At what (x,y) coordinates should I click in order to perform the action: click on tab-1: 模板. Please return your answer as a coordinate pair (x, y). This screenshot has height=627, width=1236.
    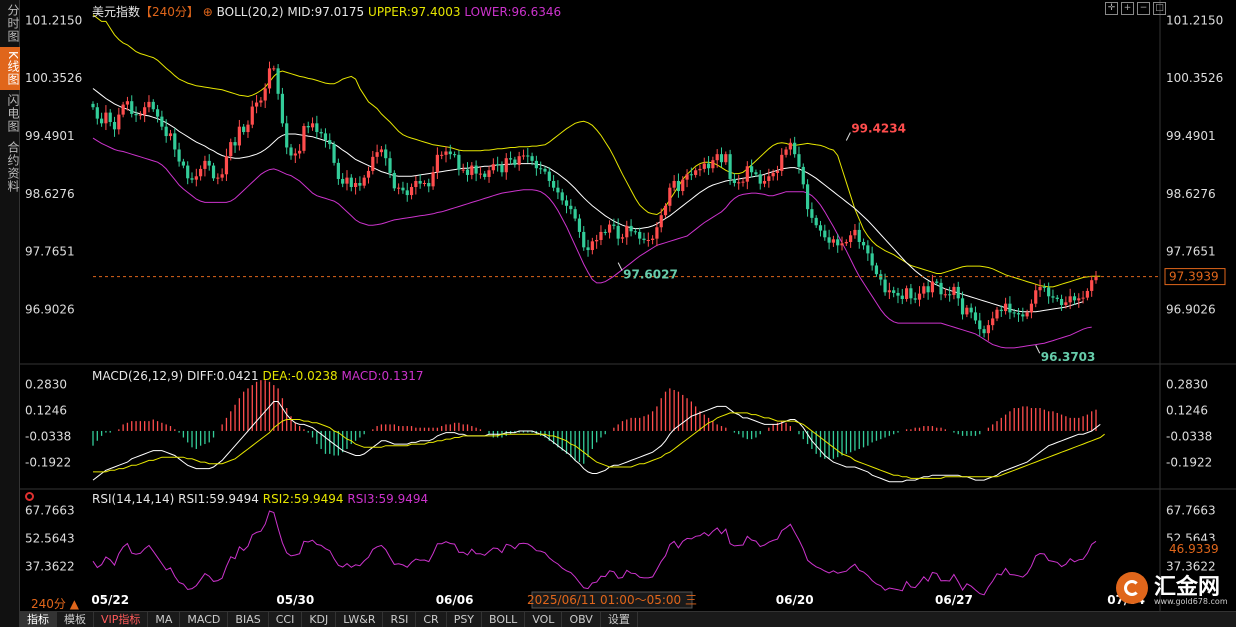
    Looking at the image, I should click on (75, 619).